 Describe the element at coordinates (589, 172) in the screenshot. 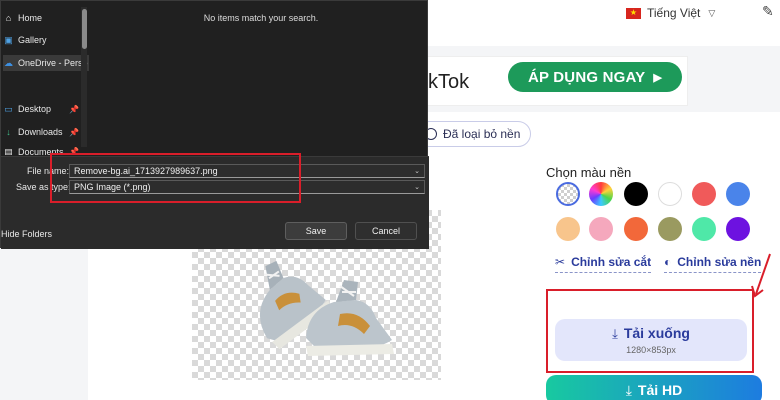

I see `background-color-title: Chọn màu nền` at that location.